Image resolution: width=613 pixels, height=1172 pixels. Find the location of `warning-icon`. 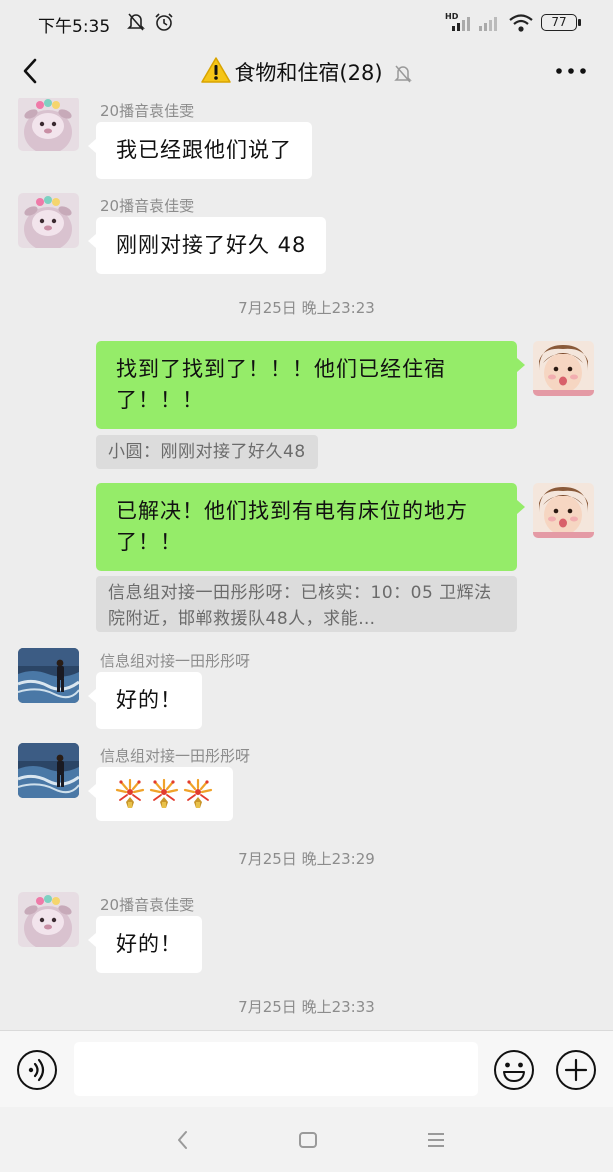

warning-icon is located at coordinates (216, 70).